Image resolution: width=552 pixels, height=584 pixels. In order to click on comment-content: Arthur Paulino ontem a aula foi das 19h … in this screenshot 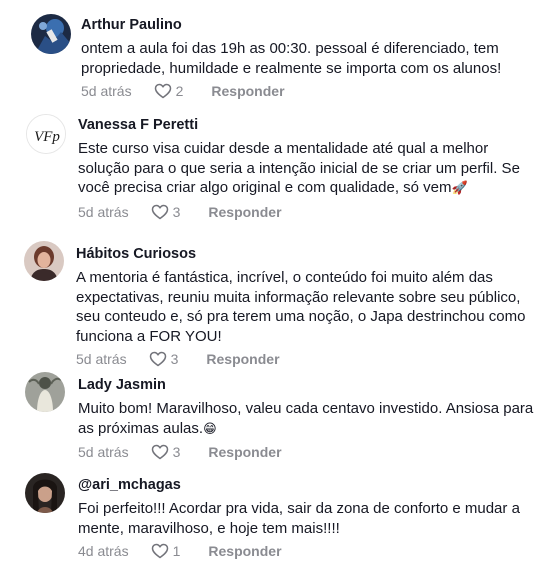, I will do `click(312, 58)`.